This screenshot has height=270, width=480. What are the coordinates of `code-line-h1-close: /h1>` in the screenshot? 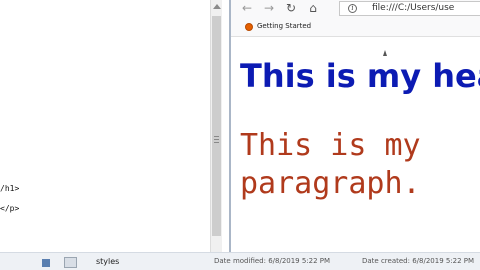 It's located at (10, 188).